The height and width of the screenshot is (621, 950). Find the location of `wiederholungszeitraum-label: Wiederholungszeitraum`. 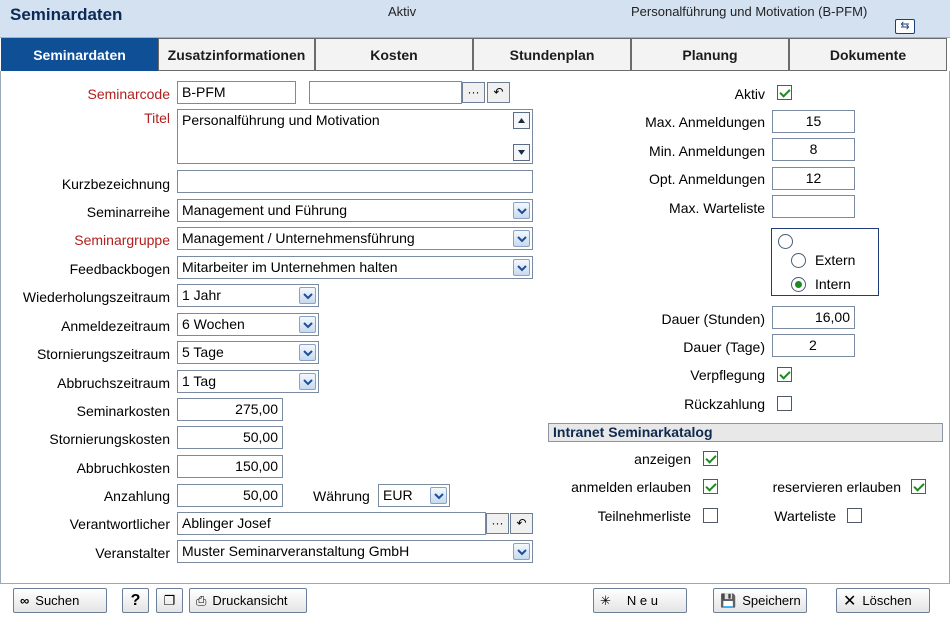

wiederholungszeitraum-label: Wiederholungszeitraum is located at coordinates (96, 297).